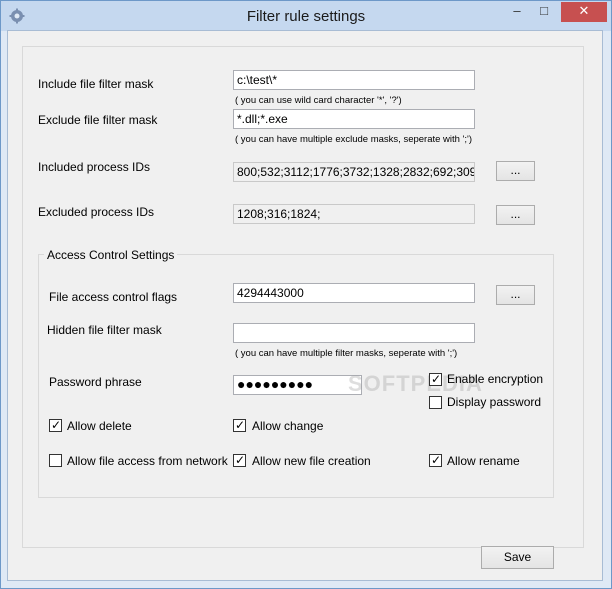 The width and height of the screenshot is (612, 589). I want to click on enable-encryption-checkbox: ✓, so click(435, 379).